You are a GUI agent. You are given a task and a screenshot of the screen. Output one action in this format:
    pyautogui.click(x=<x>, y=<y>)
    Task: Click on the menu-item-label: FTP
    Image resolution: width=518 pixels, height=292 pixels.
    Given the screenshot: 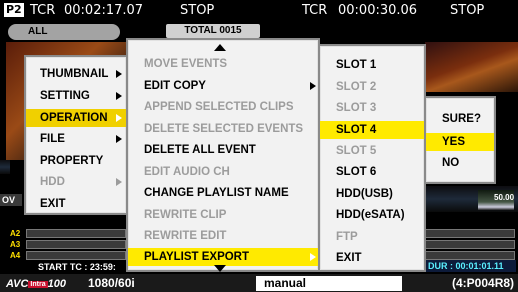 What is the action you would take?
    pyautogui.click(x=347, y=237)
    